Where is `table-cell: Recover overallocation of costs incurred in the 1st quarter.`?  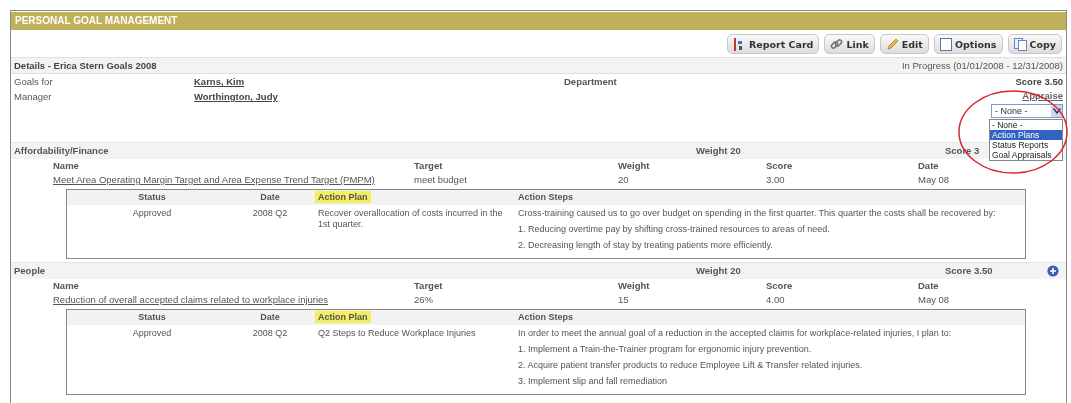
table-cell: Recover overallocation of costs incurred in the 1st quarter. is located at coordinates (410, 219).